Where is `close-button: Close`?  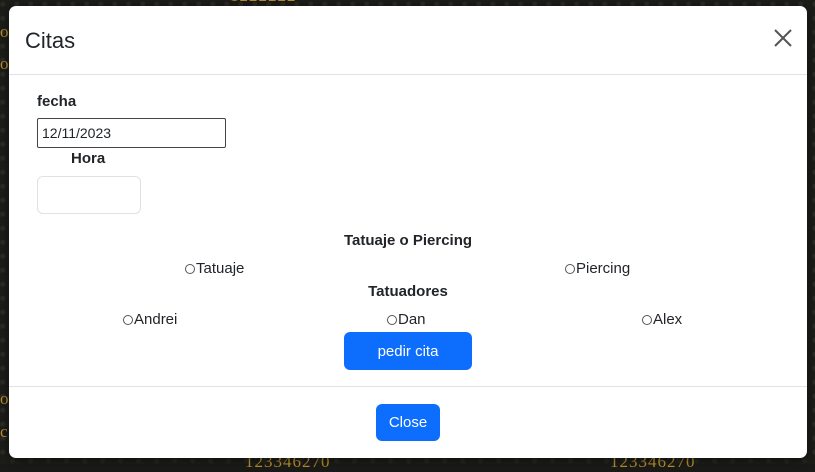 close-button: Close is located at coordinates (408, 422).